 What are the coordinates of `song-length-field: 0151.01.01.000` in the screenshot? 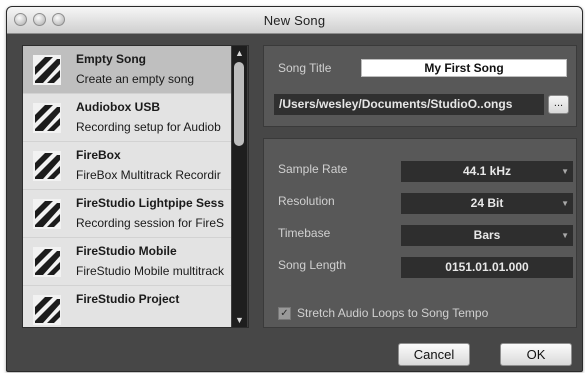 It's located at (487, 267).